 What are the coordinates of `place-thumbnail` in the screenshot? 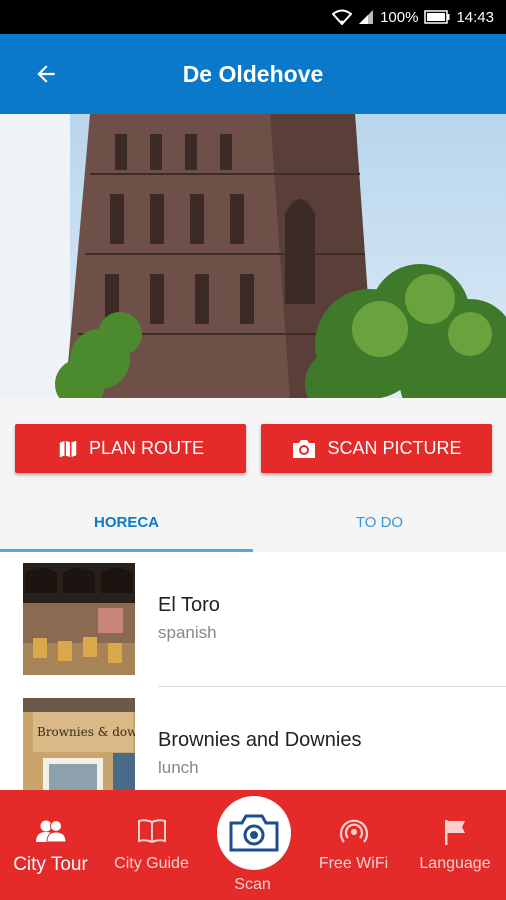 It's located at (79, 619).